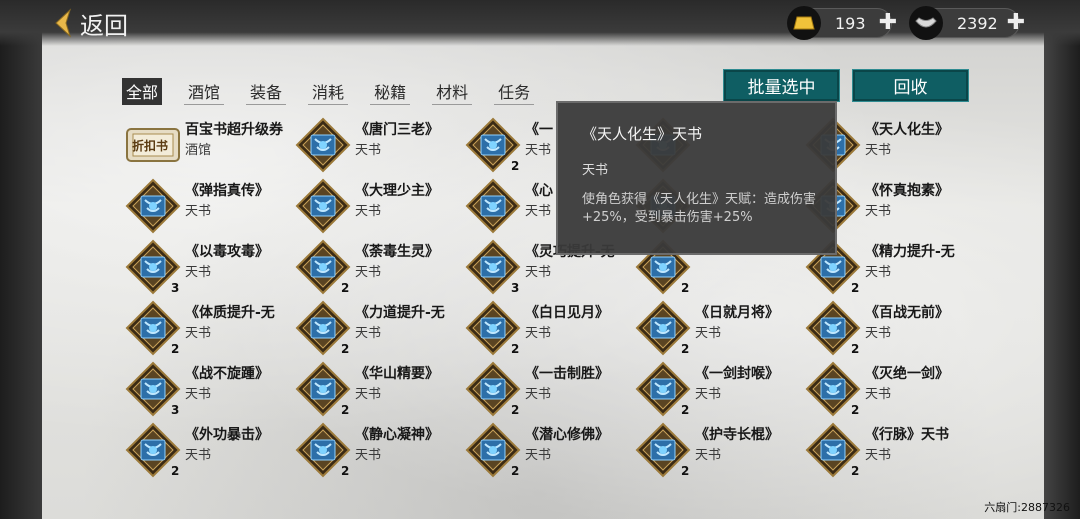  Describe the element at coordinates (514, 91) in the screenshot. I see `tab-quest: 任务` at that location.